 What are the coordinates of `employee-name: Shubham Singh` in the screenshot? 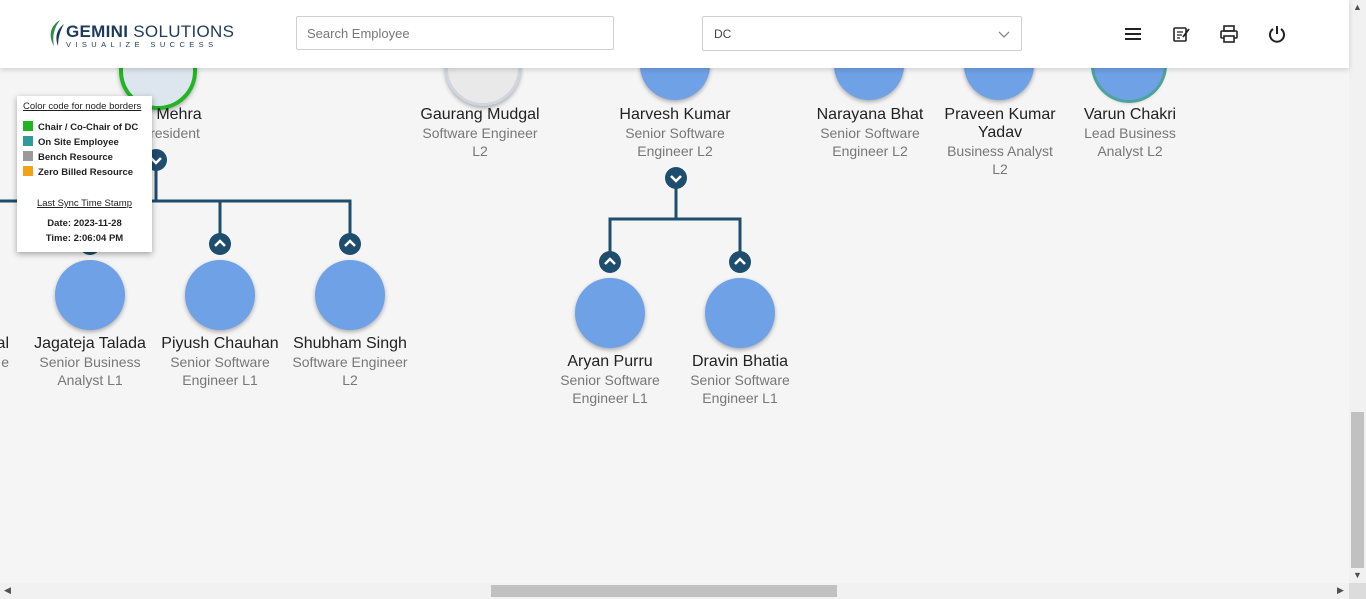 It's located at (350, 343).